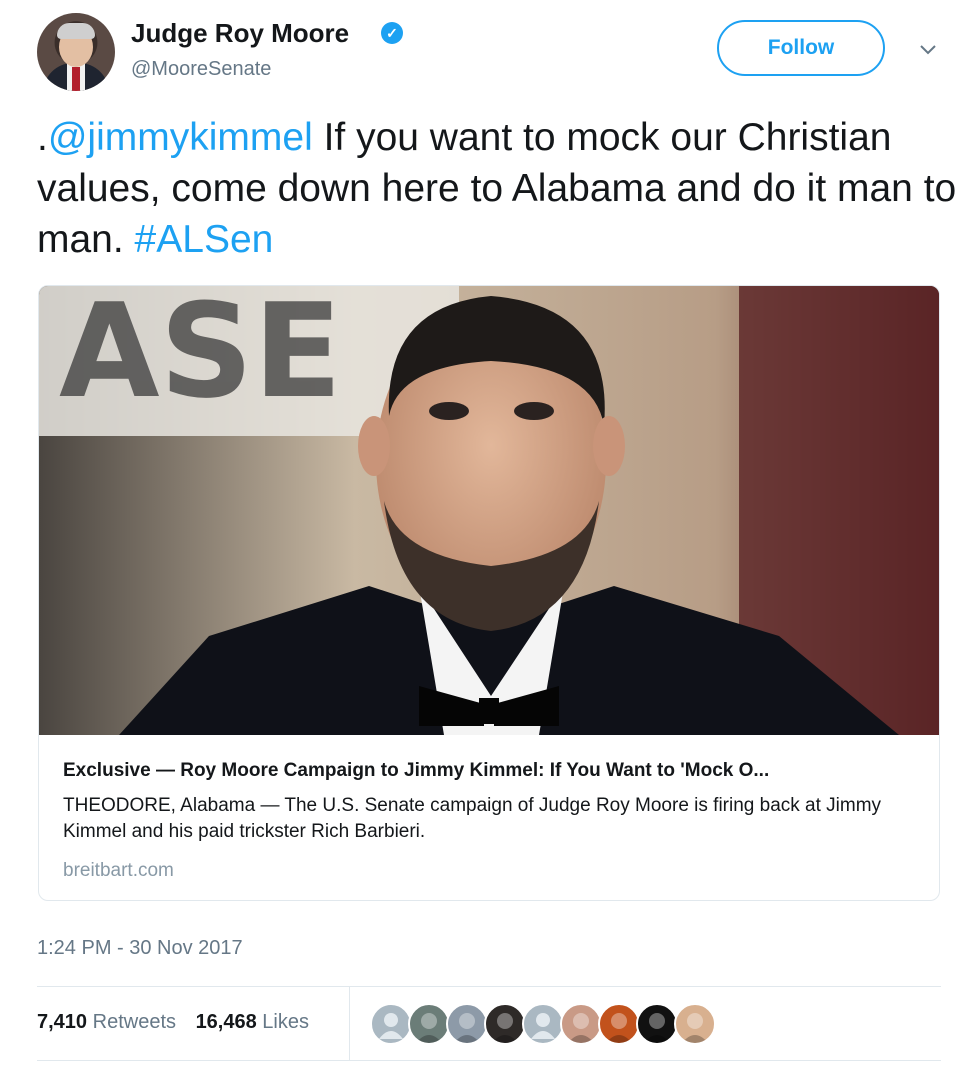 The height and width of the screenshot is (1066, 980). Describe the element at coordinates (76, 31) in the screenshot. I see `avatar-hair` at that location.